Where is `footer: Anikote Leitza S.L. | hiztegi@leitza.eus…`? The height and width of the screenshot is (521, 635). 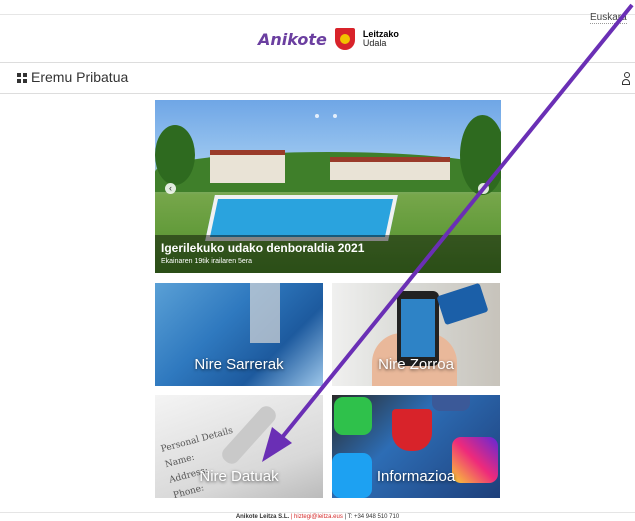 footer: Anikote Leitza S.L. | hiztegi@leitza.eus… is located at coordinates (317, 517).